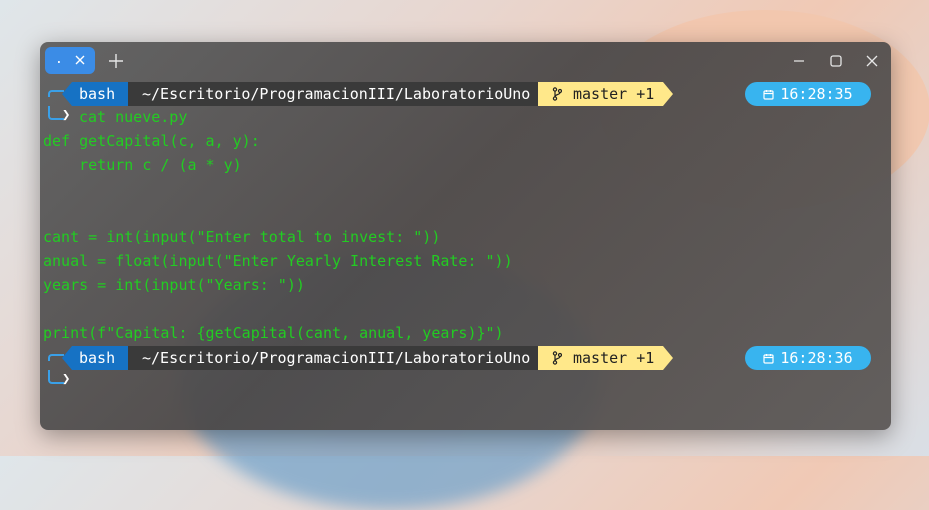 The width and height of the screenshot is (929, 510). What do you see at coordinates (816, 94) in the screenshot?
I see `time-text: 16:28:35` at bounding box center [816, 94].